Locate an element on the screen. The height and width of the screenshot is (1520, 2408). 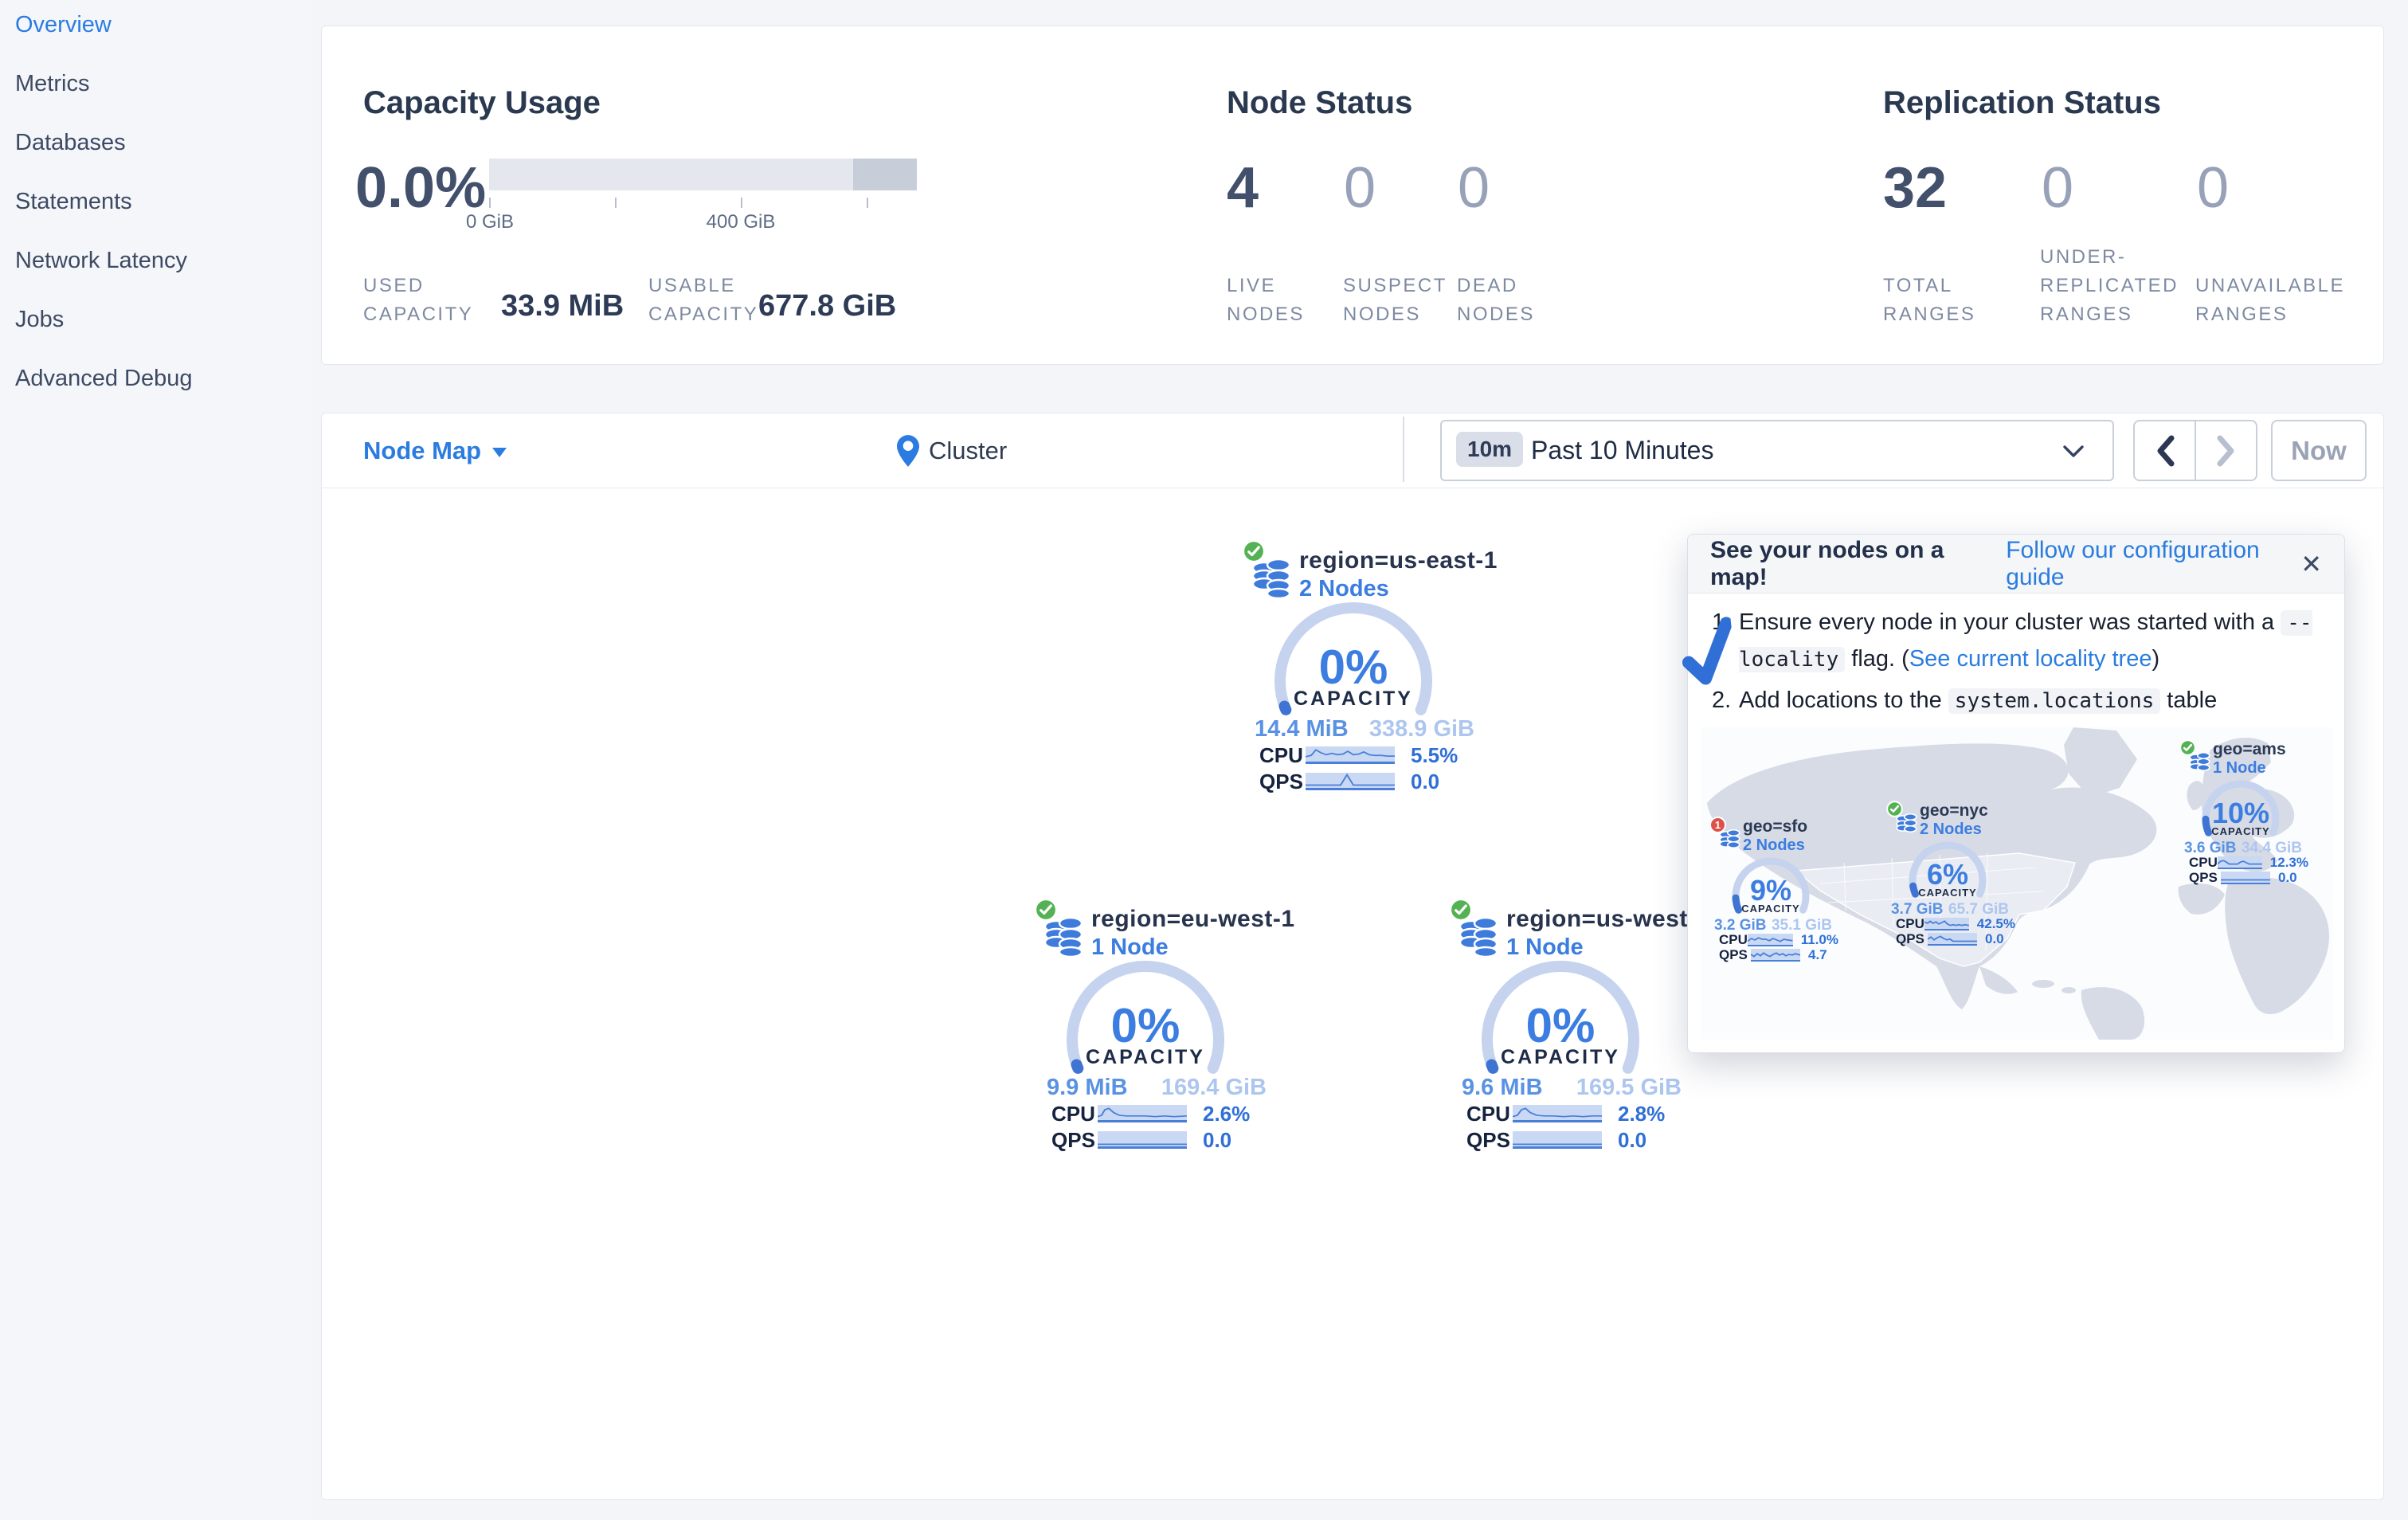
cpu-value: 11.0% is located at coordinates (1819, 939).